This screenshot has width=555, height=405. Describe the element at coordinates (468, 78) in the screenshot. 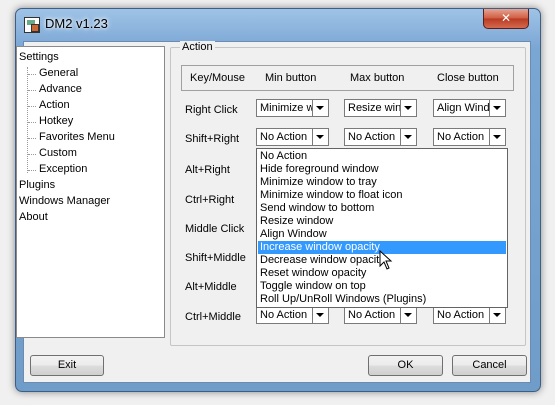

I see `header-close-button: Close button` at that location.